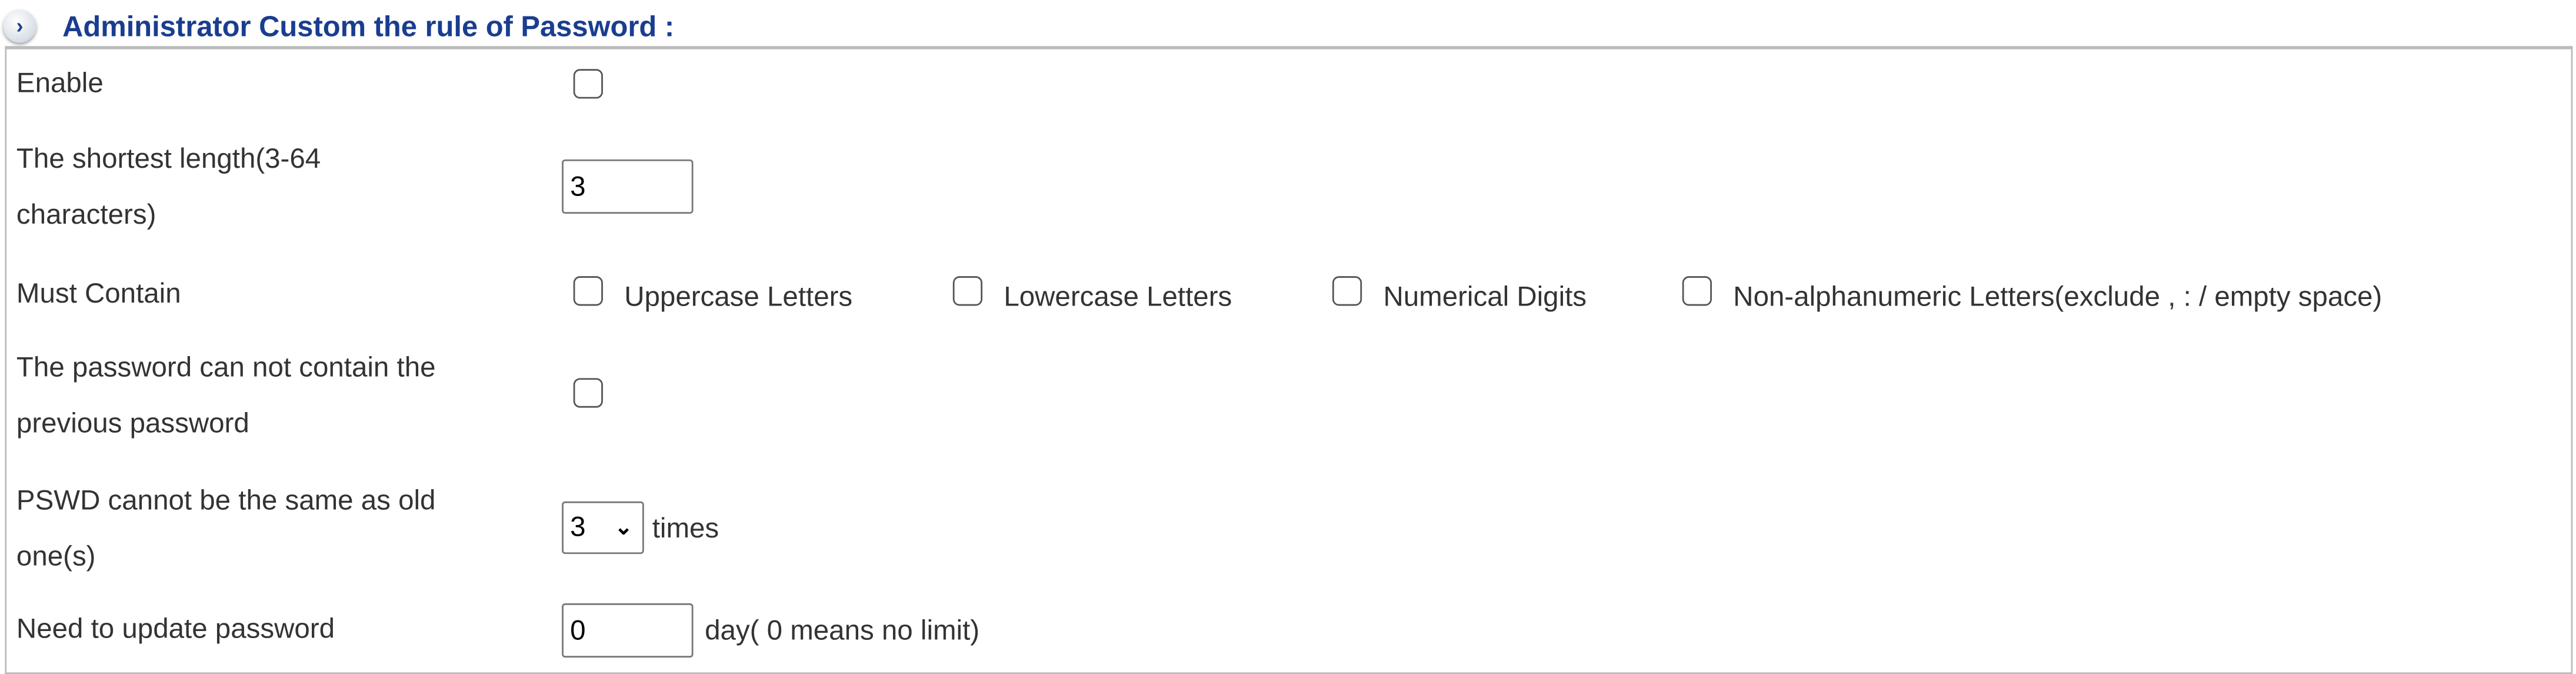  I want to click on enable-label: Enable, so click(60, 83).